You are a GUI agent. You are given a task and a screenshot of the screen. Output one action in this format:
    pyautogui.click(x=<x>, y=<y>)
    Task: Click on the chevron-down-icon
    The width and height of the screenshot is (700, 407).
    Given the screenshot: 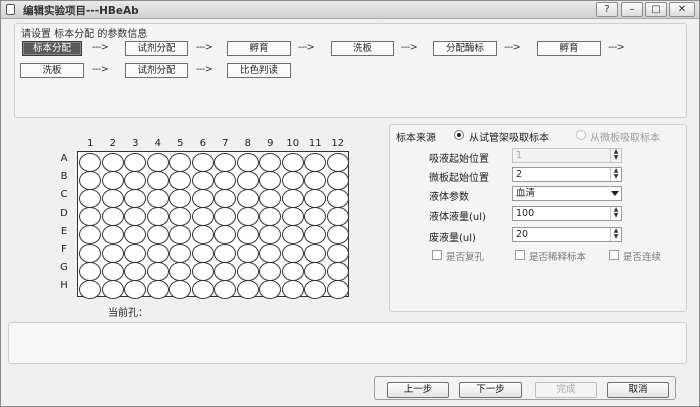 What is the action you would take?
    pyautogui.click(x=615, y=193)
    